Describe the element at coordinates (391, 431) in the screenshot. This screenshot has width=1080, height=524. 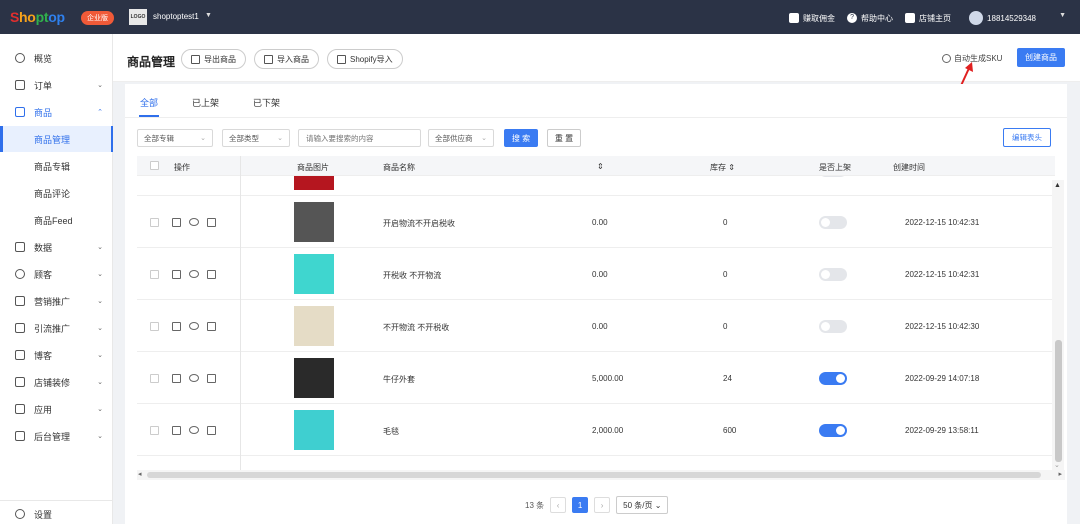
I see `product-name: 毛毯` at that location.